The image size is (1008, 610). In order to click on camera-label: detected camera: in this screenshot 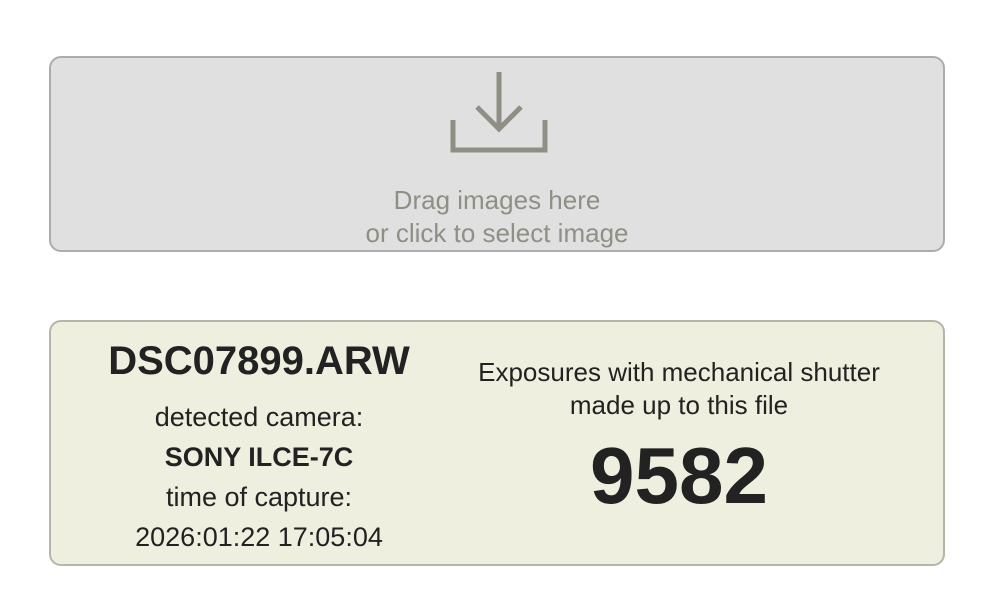, I will do `click(259, 417)`.